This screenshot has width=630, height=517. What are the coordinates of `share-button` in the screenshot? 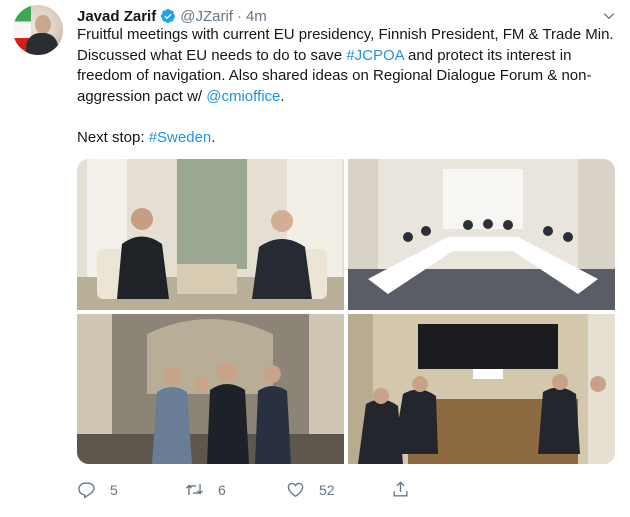 It's located at (400, 489).